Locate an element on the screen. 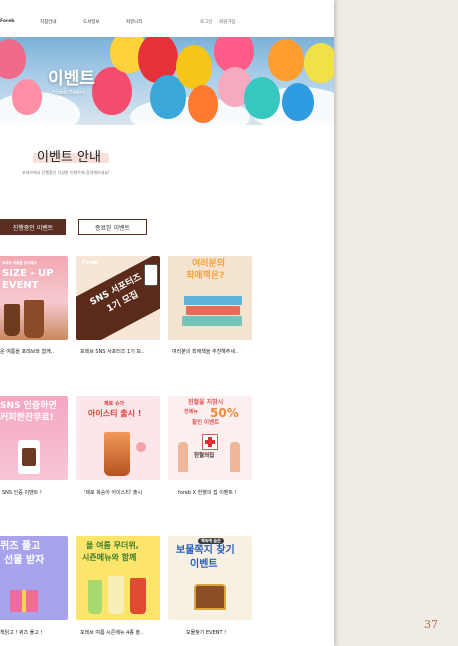  card-caption: SNS 인증 이벤트 ! is located at coordinates (44, 492).